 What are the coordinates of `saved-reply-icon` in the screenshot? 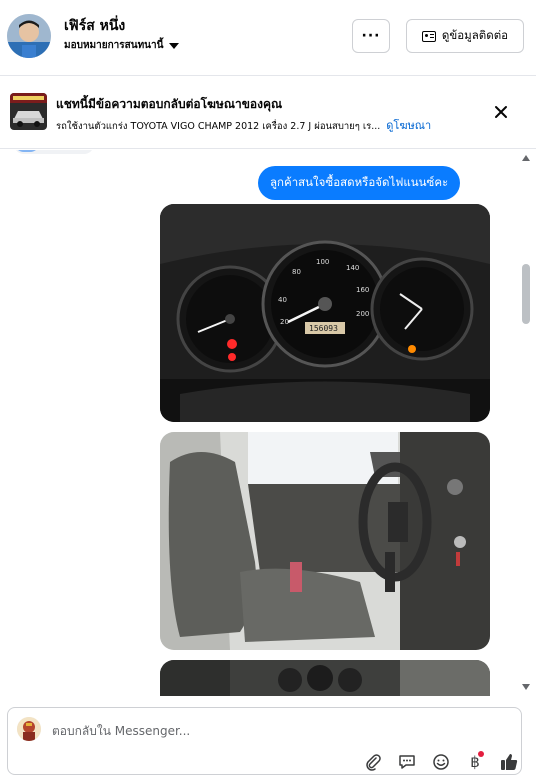 It's located at (407, 762).